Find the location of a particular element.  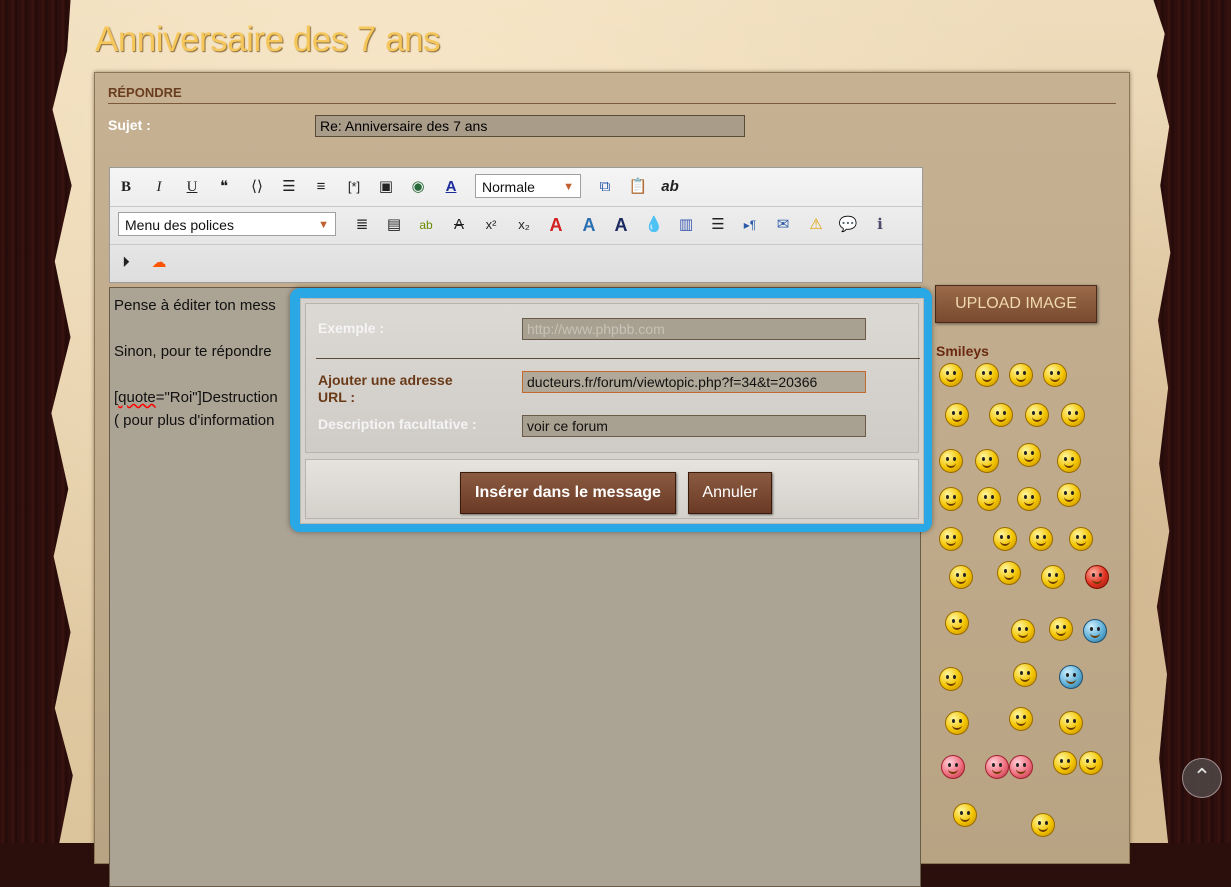

spoiler-icon: 💬 is located at coordinates (848, 225).